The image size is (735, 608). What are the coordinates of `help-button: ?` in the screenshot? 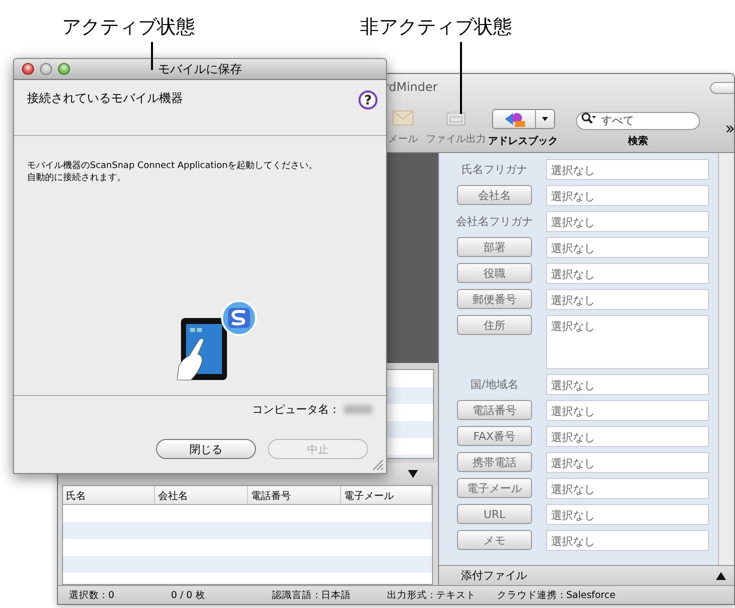 It's located at (368, 100).